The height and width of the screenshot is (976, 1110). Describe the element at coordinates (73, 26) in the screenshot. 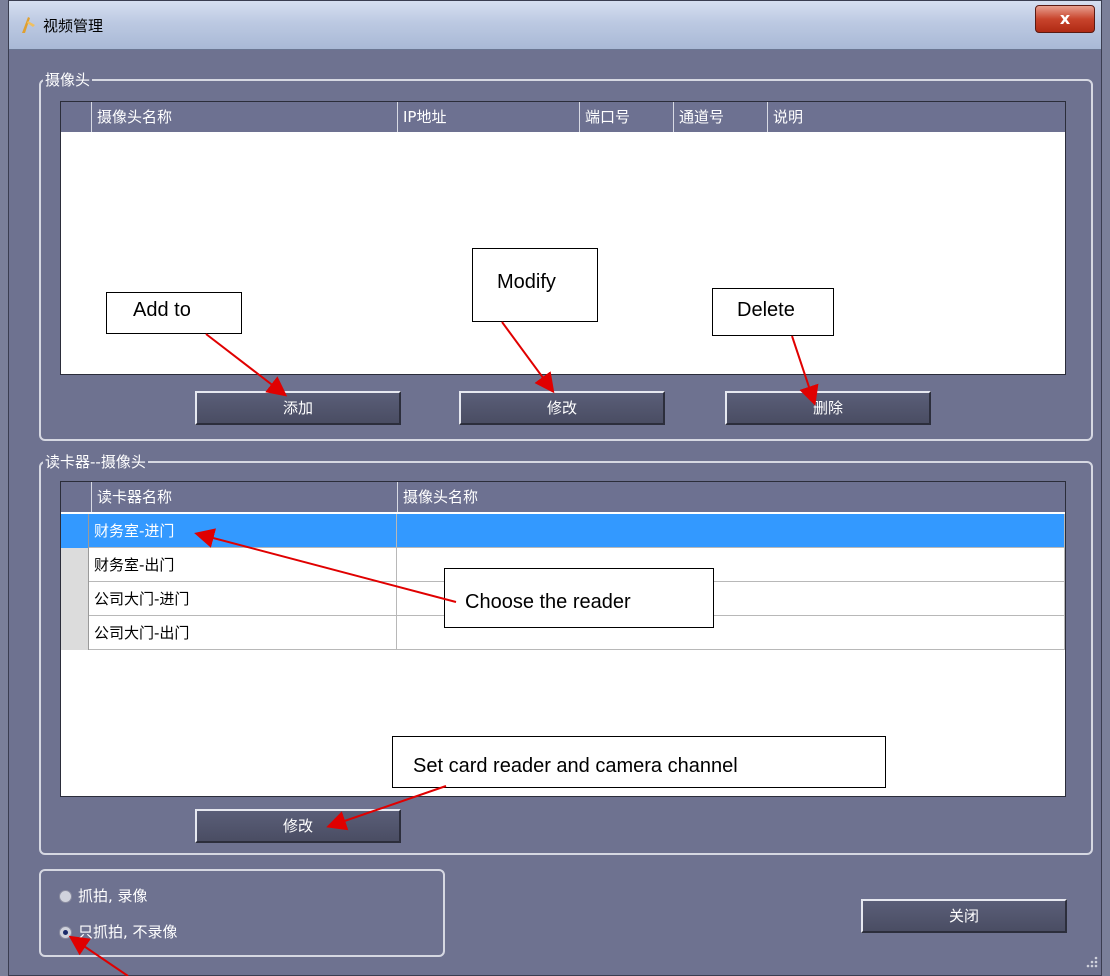

I see `window-title: 视频管理` at that location.